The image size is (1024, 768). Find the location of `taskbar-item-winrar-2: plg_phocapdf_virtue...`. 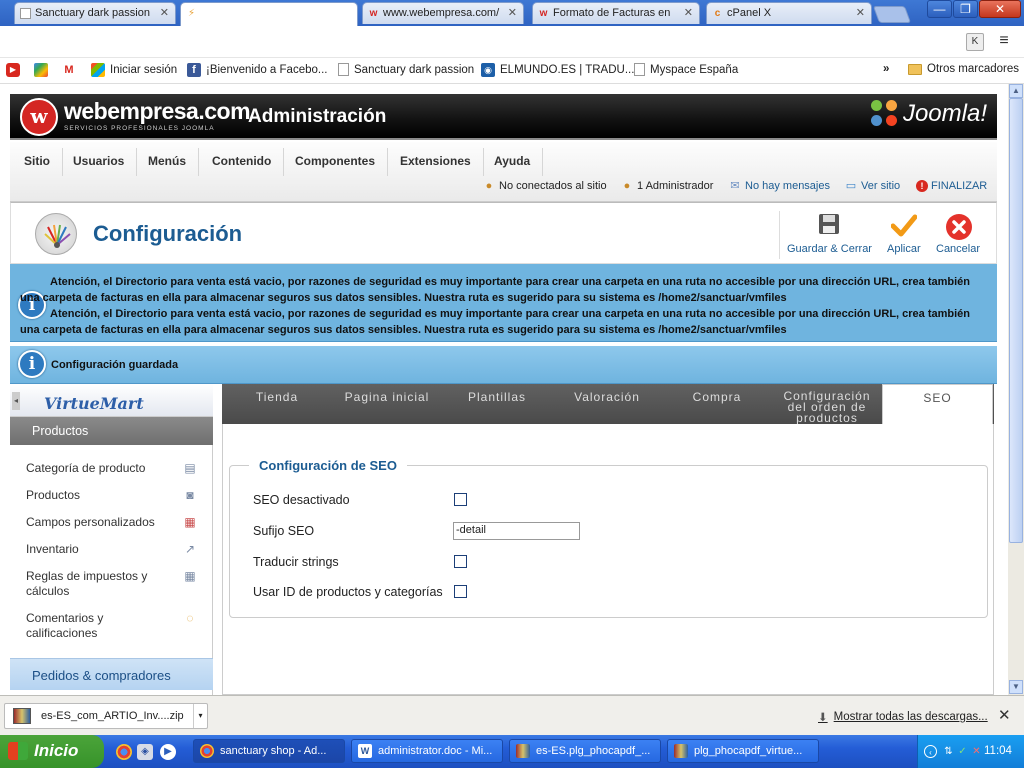

taskbar-item-winrar-2: plg_phocapdf_virtue... is located at coordinates (743, 751).